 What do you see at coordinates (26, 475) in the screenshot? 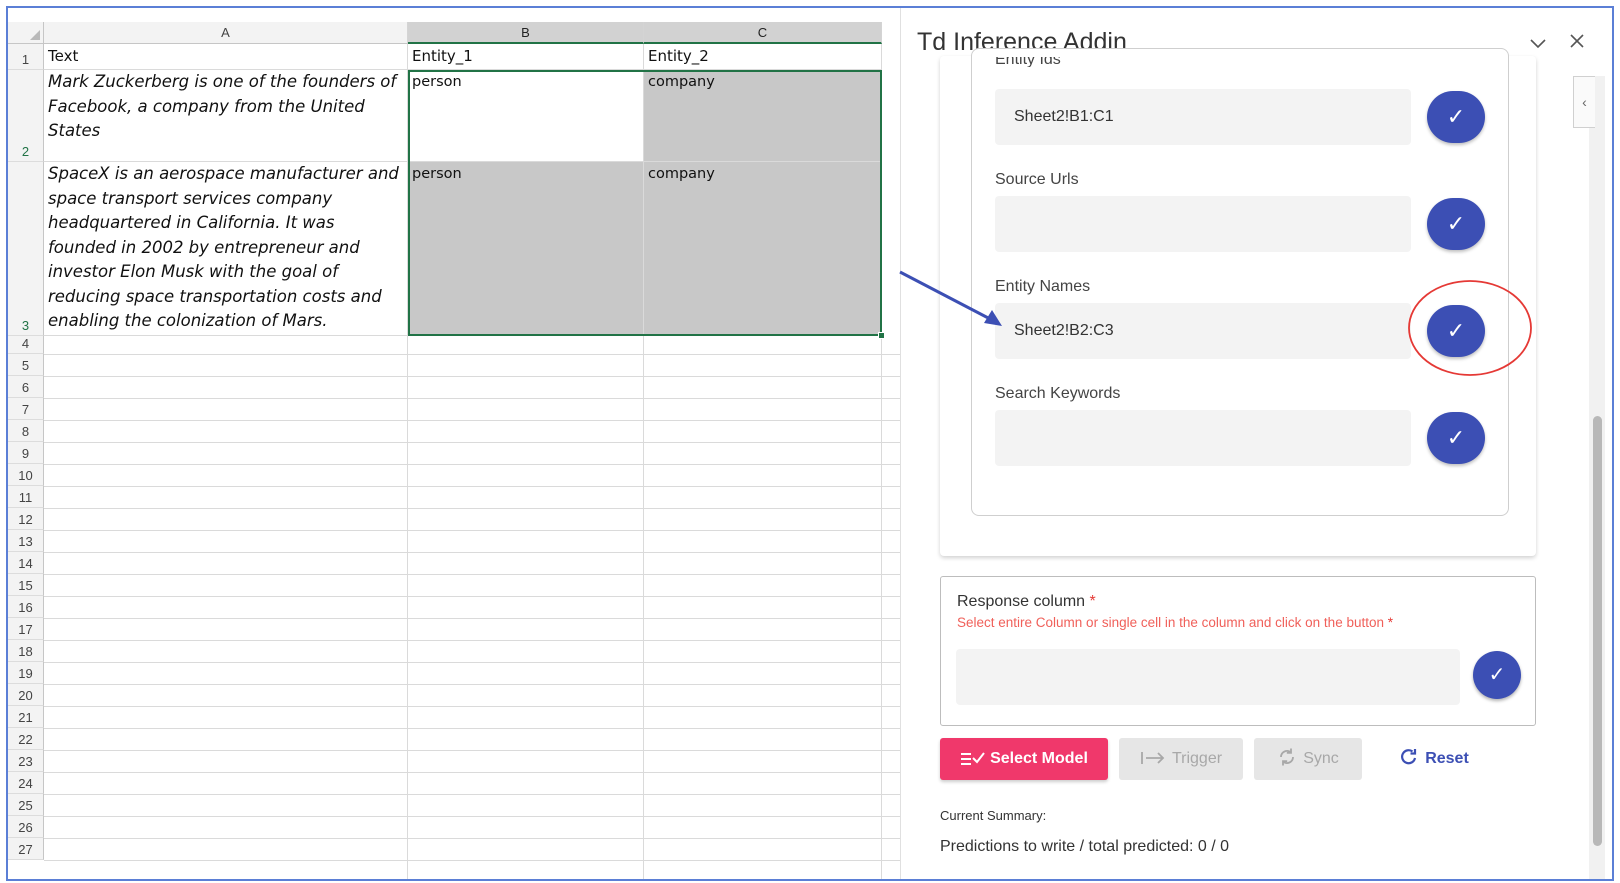
I see `row-header: 10` at bounding box center [26, 475].